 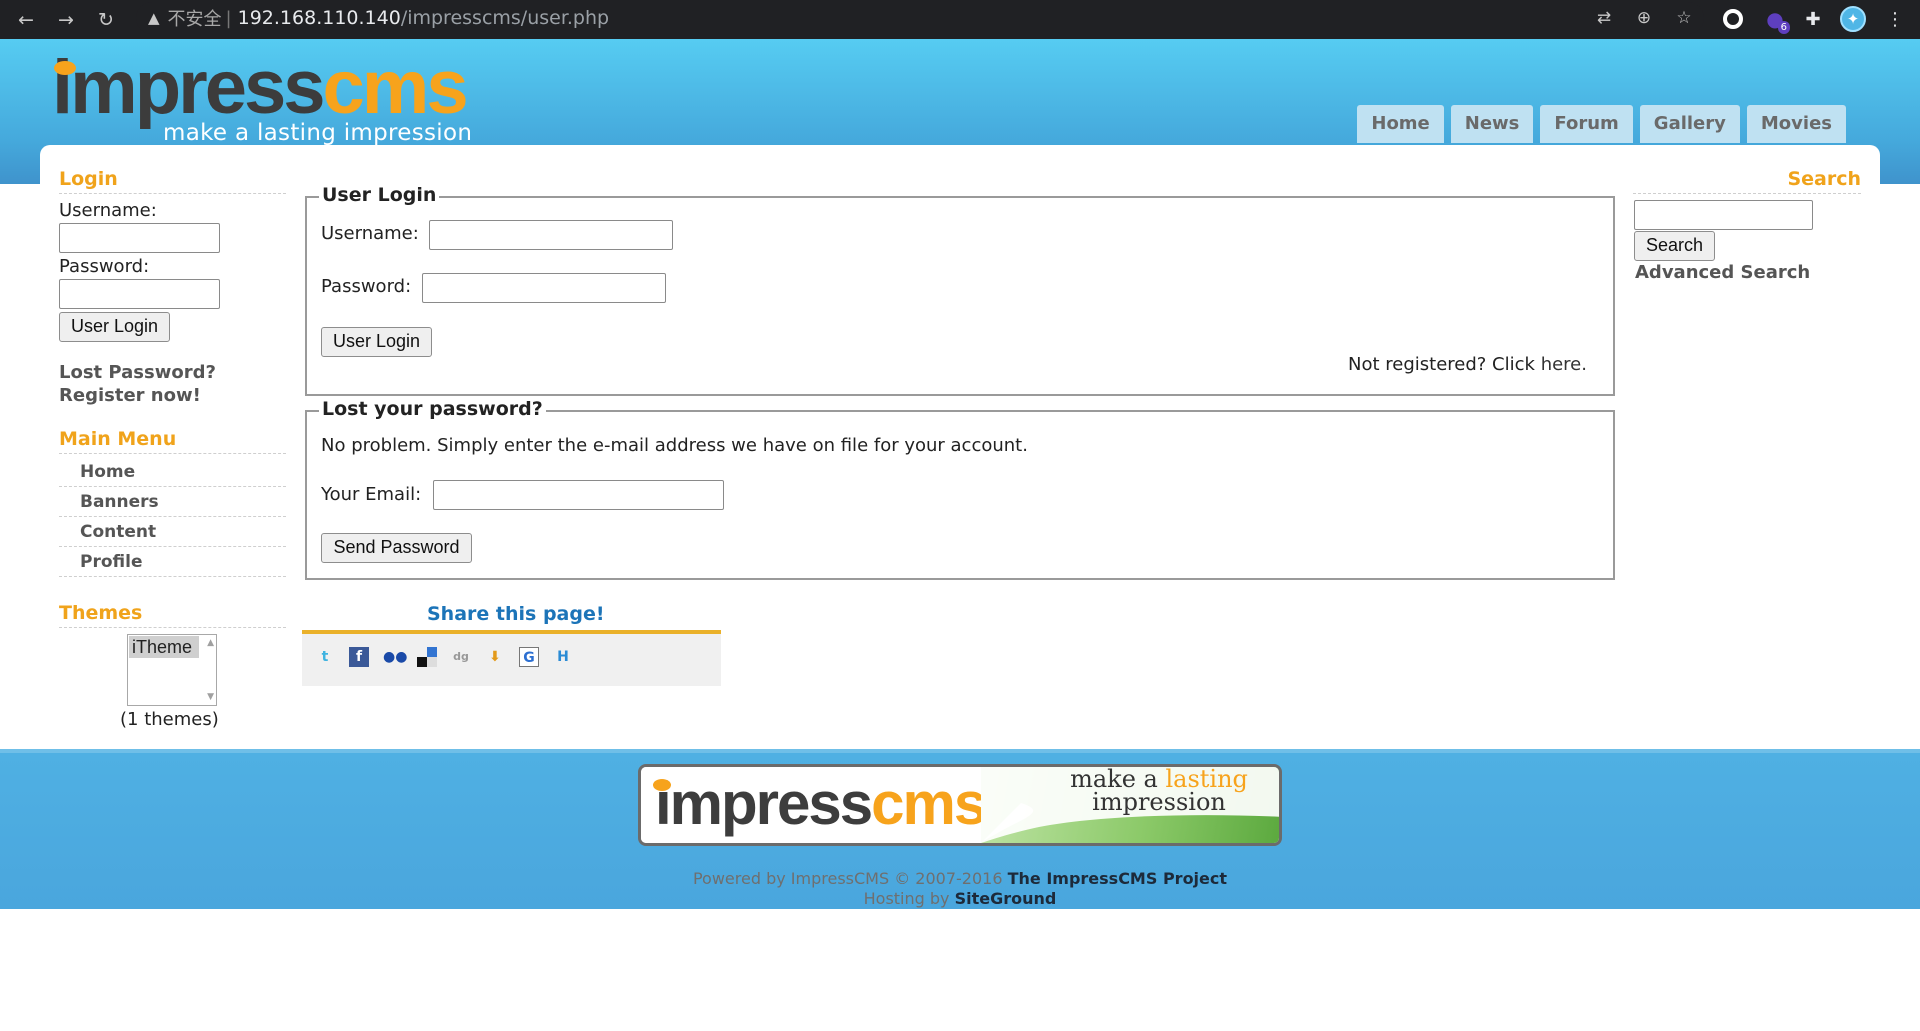 What do you see at coordinates (1723, 215) in the screenshot?
I see `search-input` at bounding box center [1723, 215].